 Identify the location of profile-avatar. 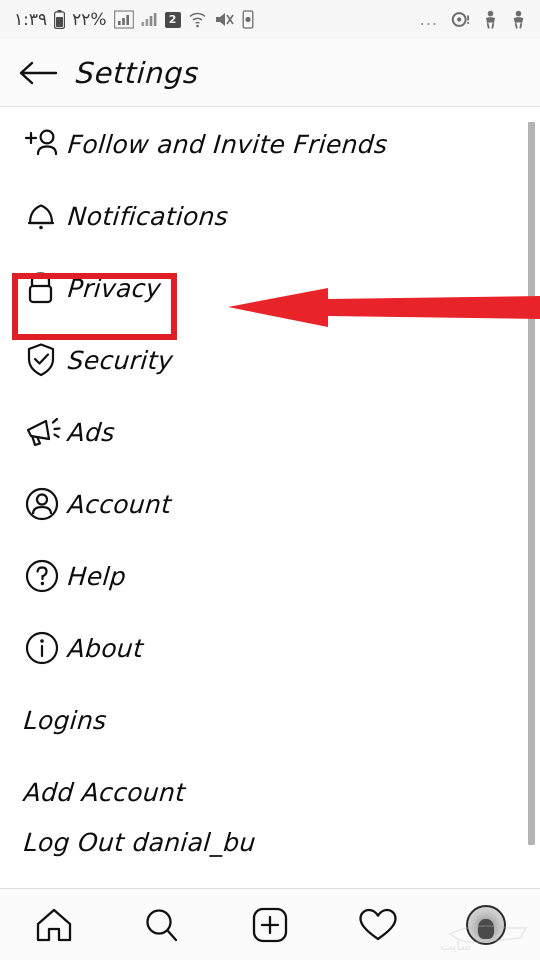
(486, 924).